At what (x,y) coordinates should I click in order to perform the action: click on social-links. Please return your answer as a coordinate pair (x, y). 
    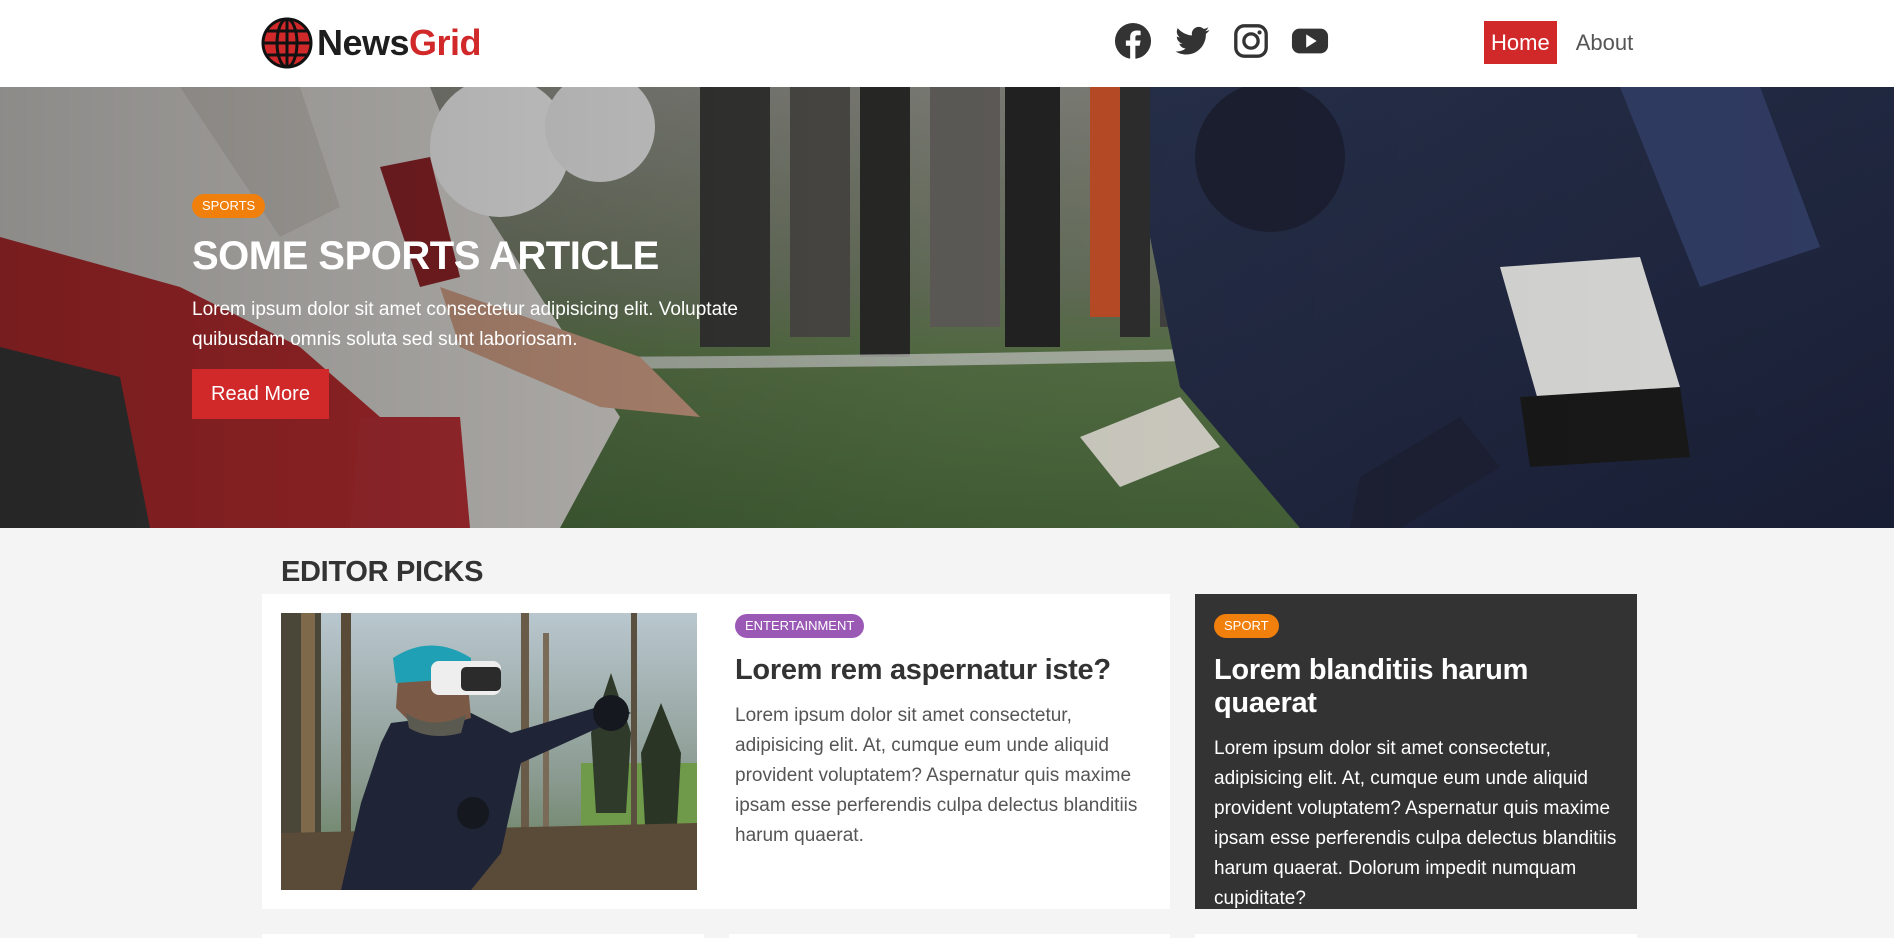
    Looking at the image, I should click on (1230, 41).